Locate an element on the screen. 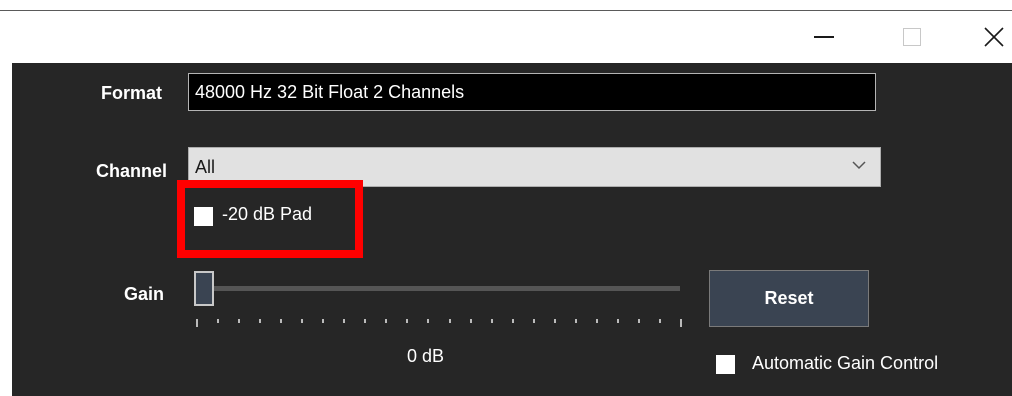 This screenshot has width=1012, height=396. channel-selected-value: All is located at coordinates (205, 167).